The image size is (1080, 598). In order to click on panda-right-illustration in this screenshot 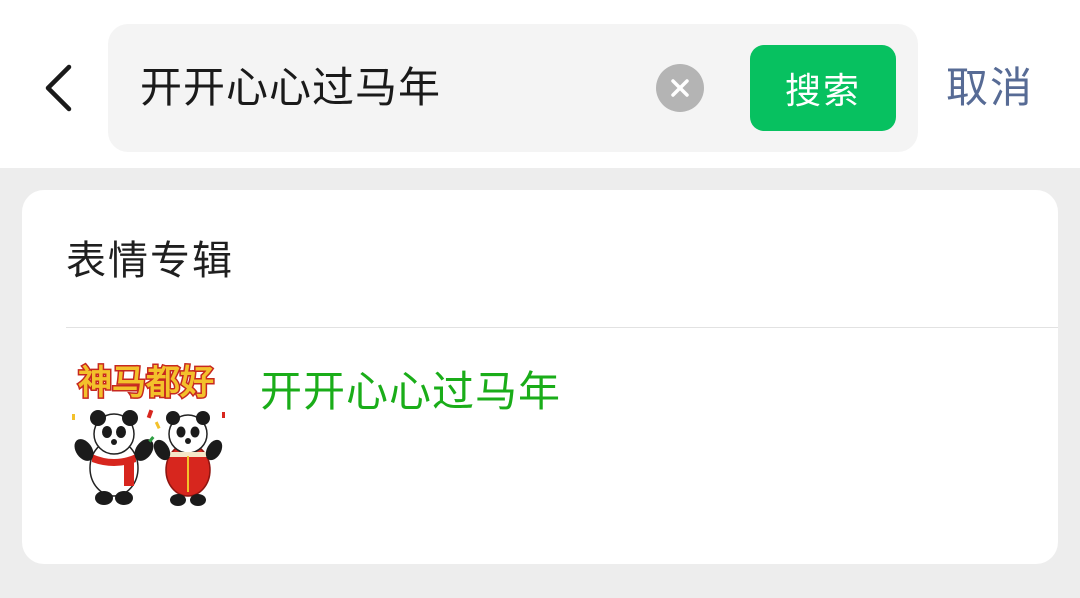, I will do `click(188, 458)`.